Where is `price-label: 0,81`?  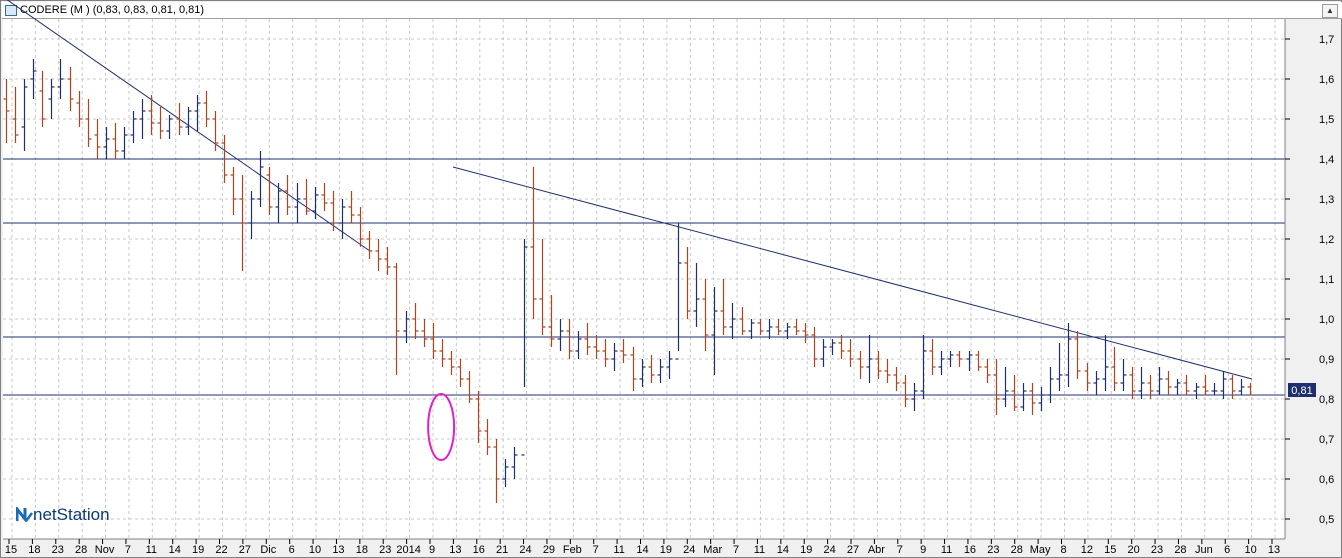
price-label: 0,81 is located at coordinates (1302, 390).